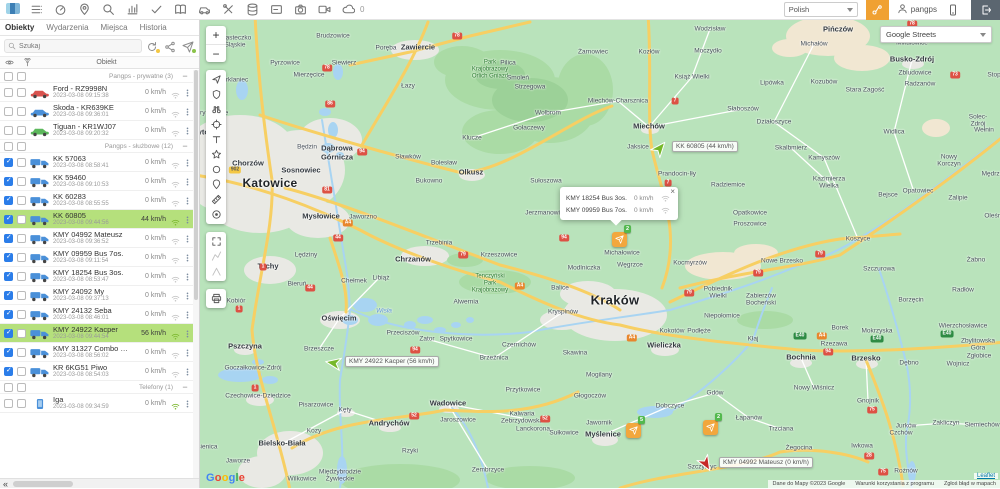  What do you see at coordinates (78, 46) in the screenshot?
I see `search-input` at bounding box center [78, 46].